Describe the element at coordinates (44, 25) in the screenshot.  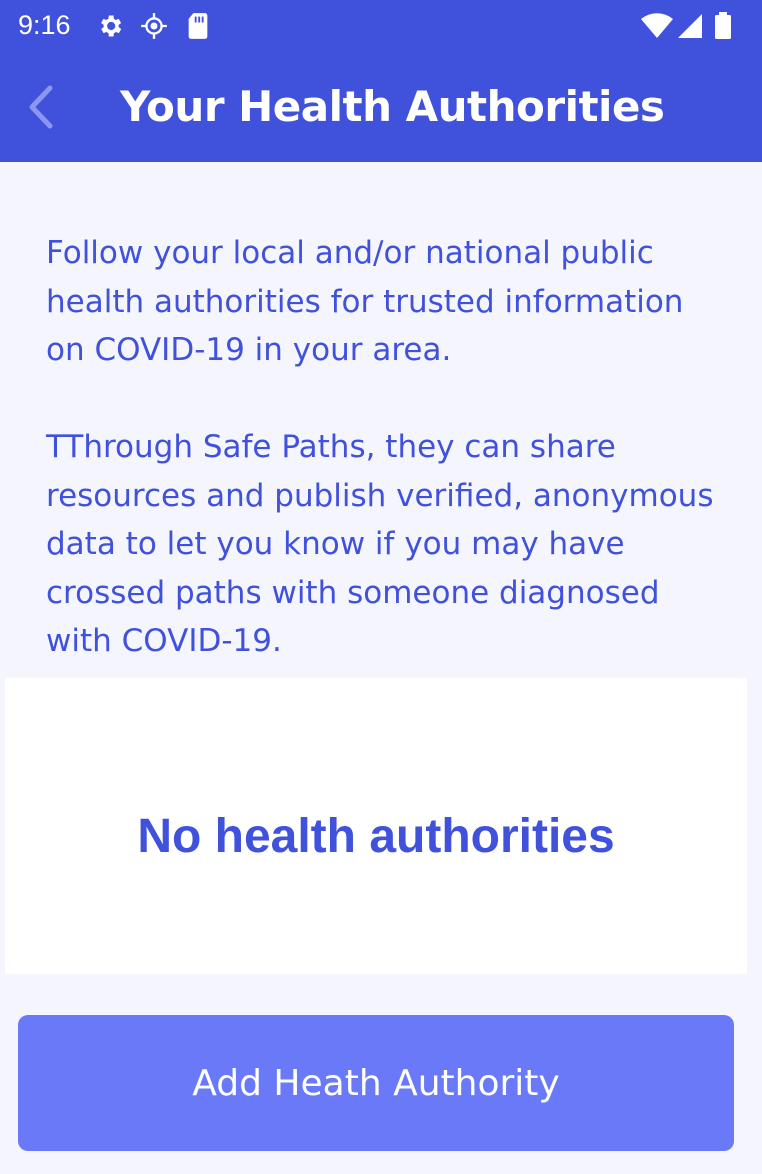
I see `status-time: 9:16` at that location.